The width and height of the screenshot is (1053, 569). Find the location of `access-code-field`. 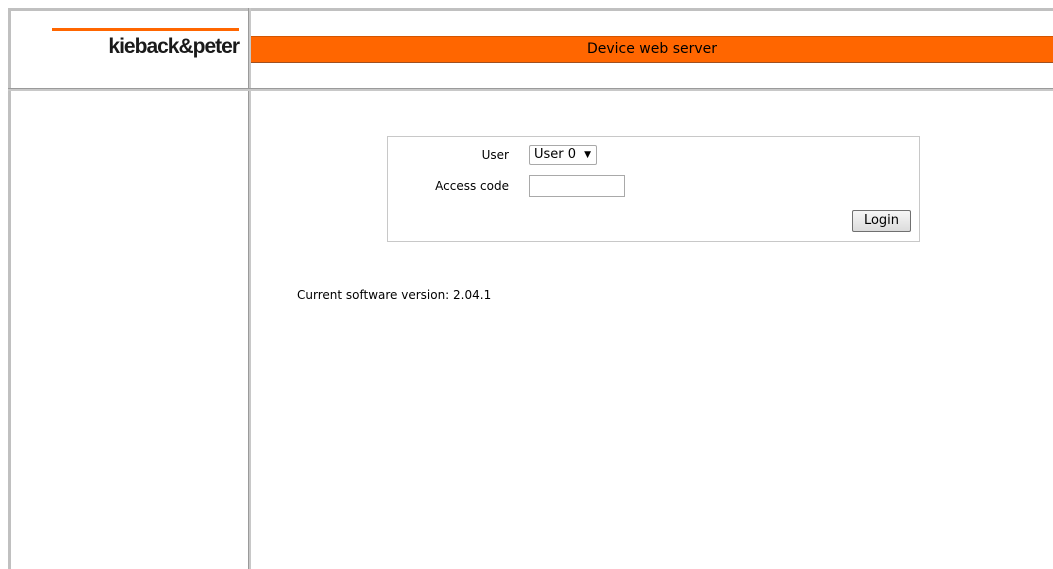

access-code-field is located at coordinates (577, 186).